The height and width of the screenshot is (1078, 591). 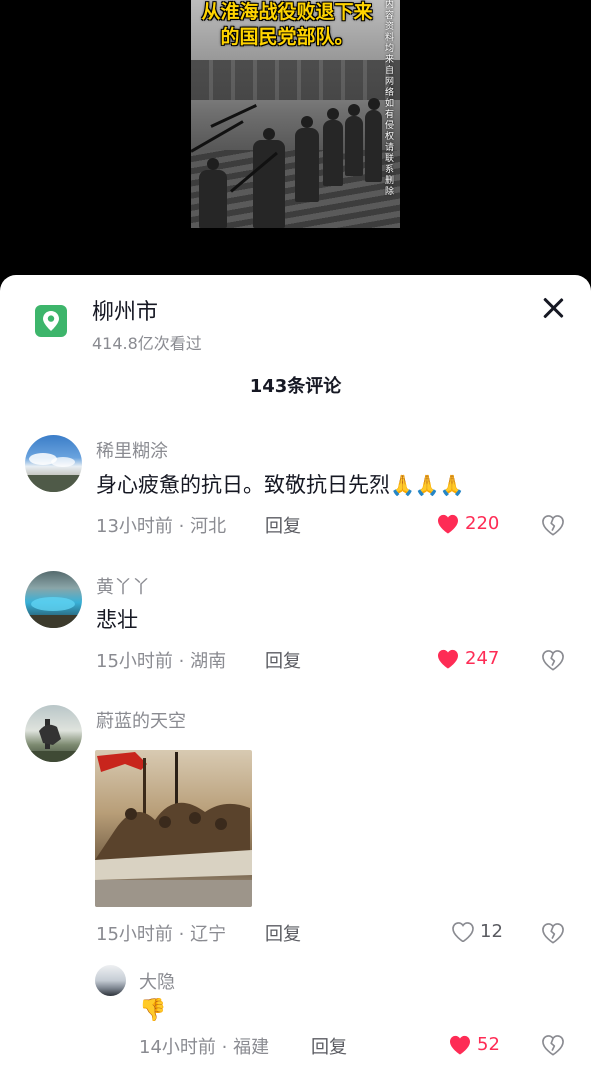 What do you see at coordinates (53, 740) in the screenshot?
I see `avatar-statue-graphic` at bounding box center [53, 740].